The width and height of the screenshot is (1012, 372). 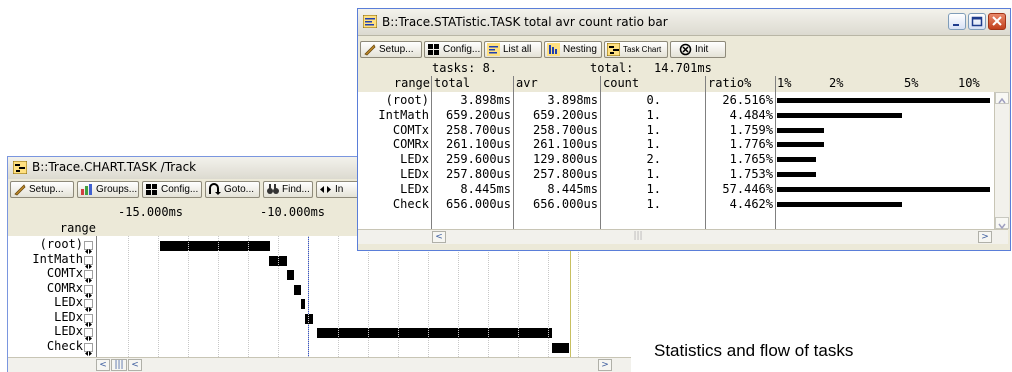 I want to click on stat-cell-avr: 257.800us, so click(x=565, y=174).